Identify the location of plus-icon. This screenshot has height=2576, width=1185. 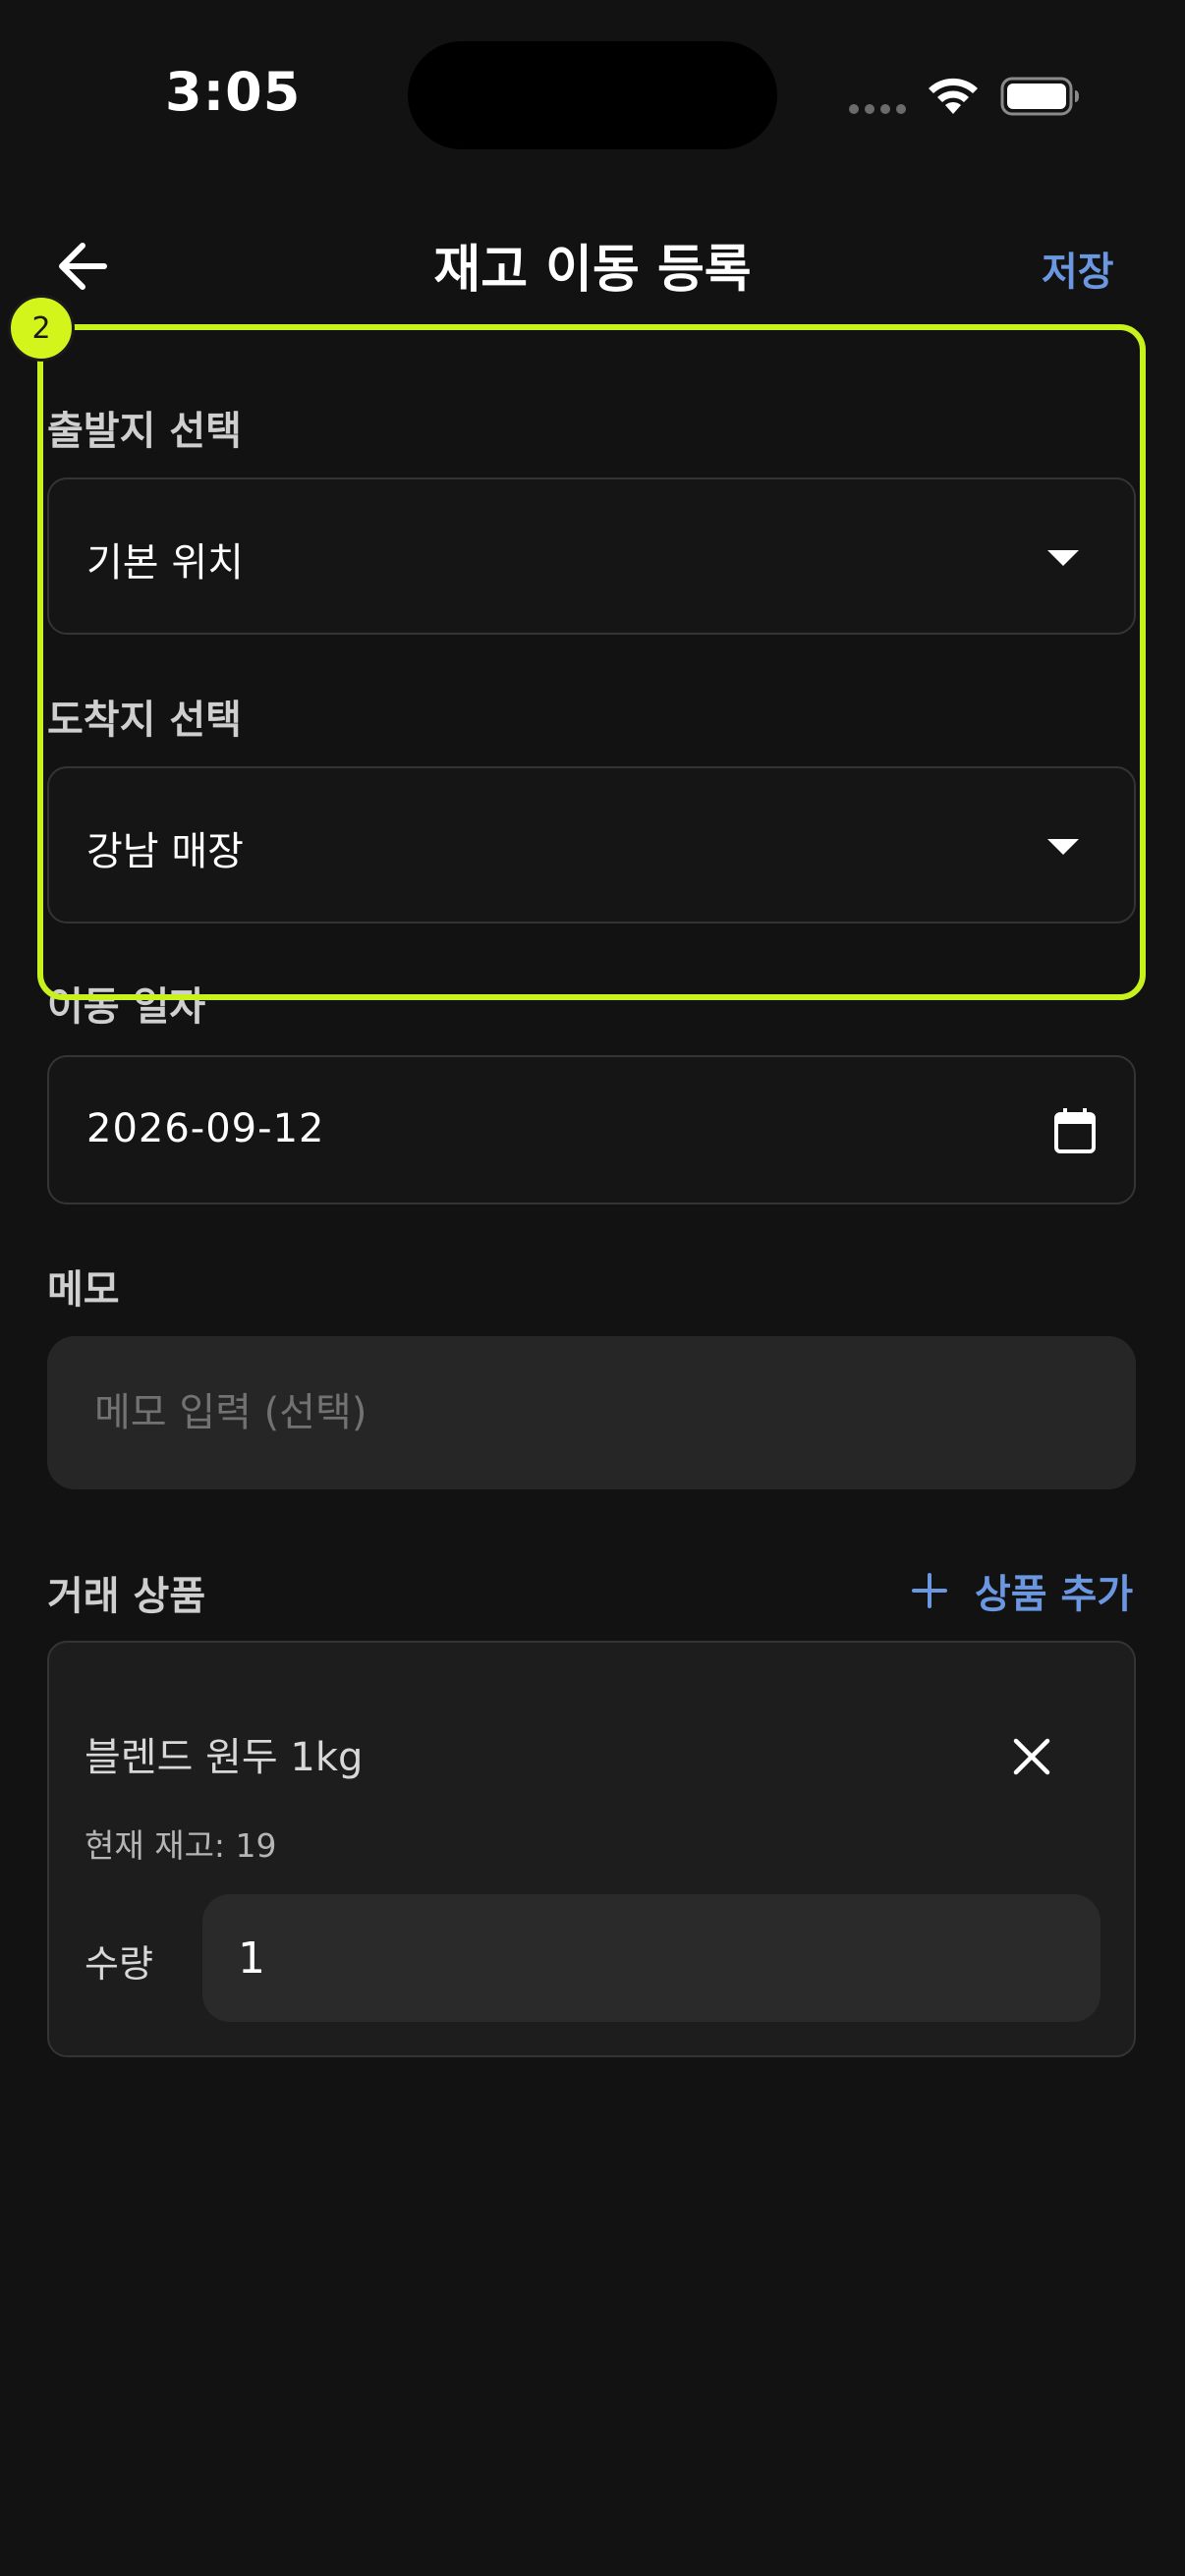
(930, 1590).